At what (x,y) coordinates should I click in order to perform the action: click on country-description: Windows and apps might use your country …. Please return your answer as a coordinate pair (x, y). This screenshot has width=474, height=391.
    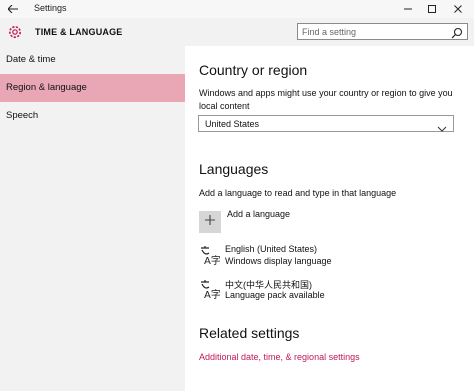
    Looking at the image, I should click on (326, 99).